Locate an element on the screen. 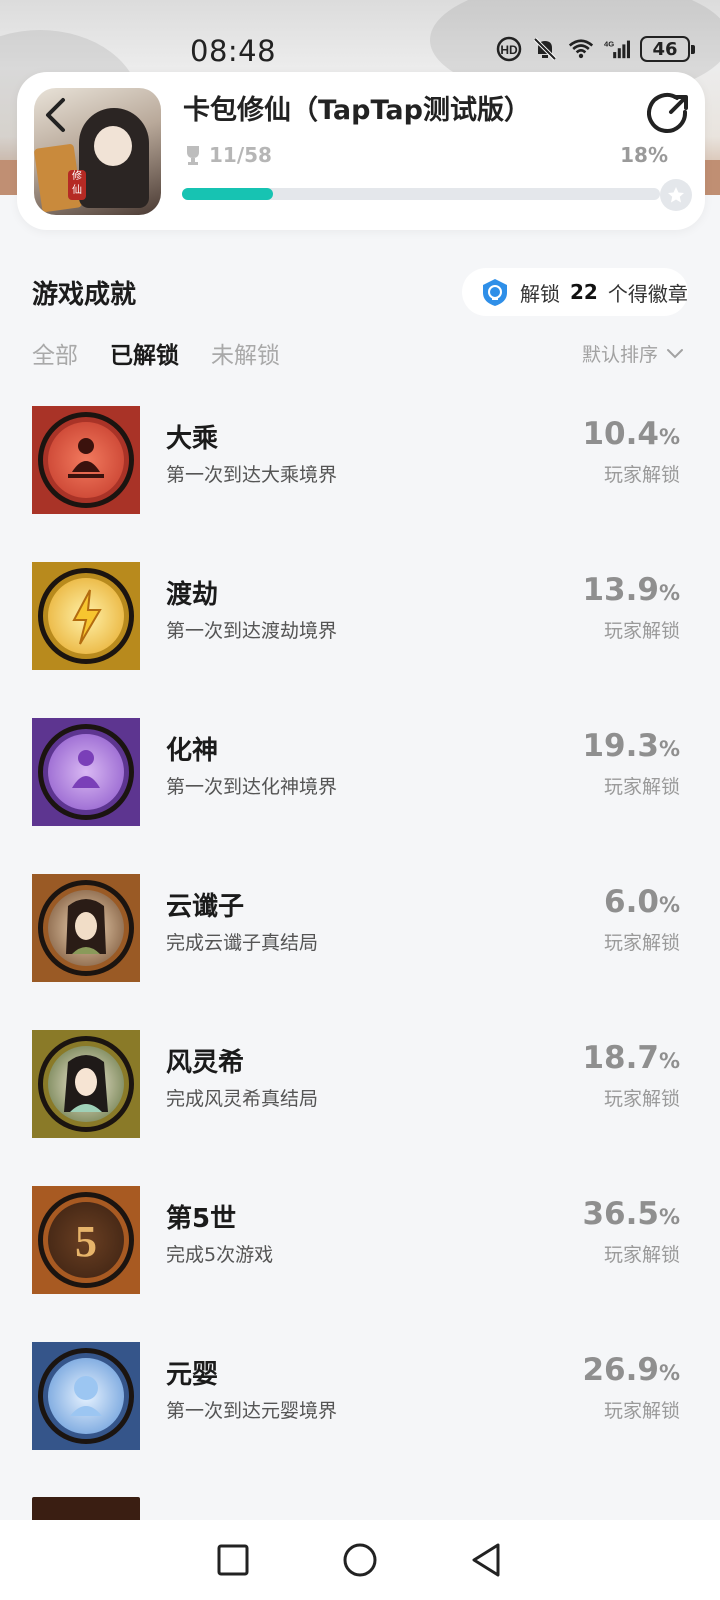 The width and height of the screenshot is (720, 1600). achievement-desc: 完成5次游戏 is located at coordinates (220, 1255).